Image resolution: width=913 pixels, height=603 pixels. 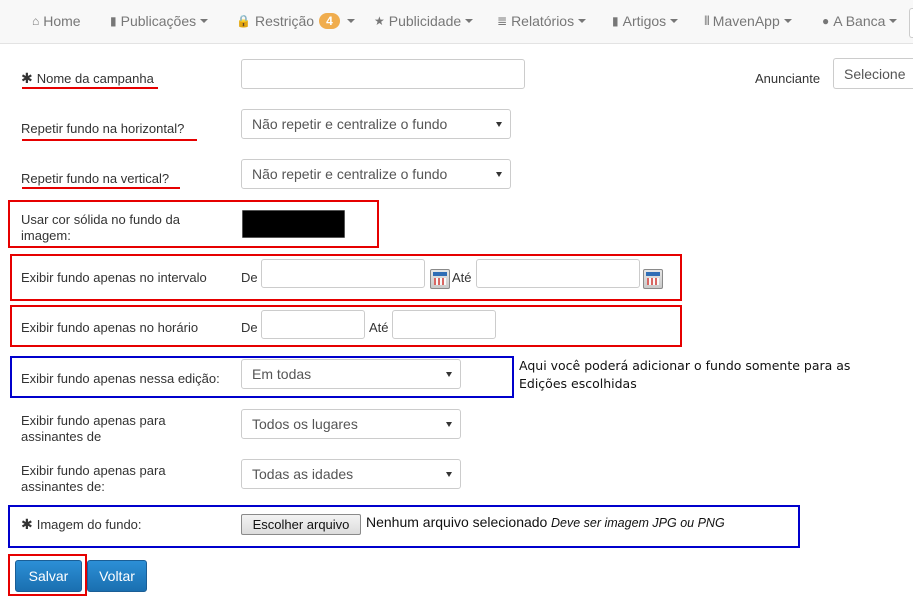 I want to click on subscribers-location-label: Exibir fundo apenas para assinantes de, so click(x=93, y=428).